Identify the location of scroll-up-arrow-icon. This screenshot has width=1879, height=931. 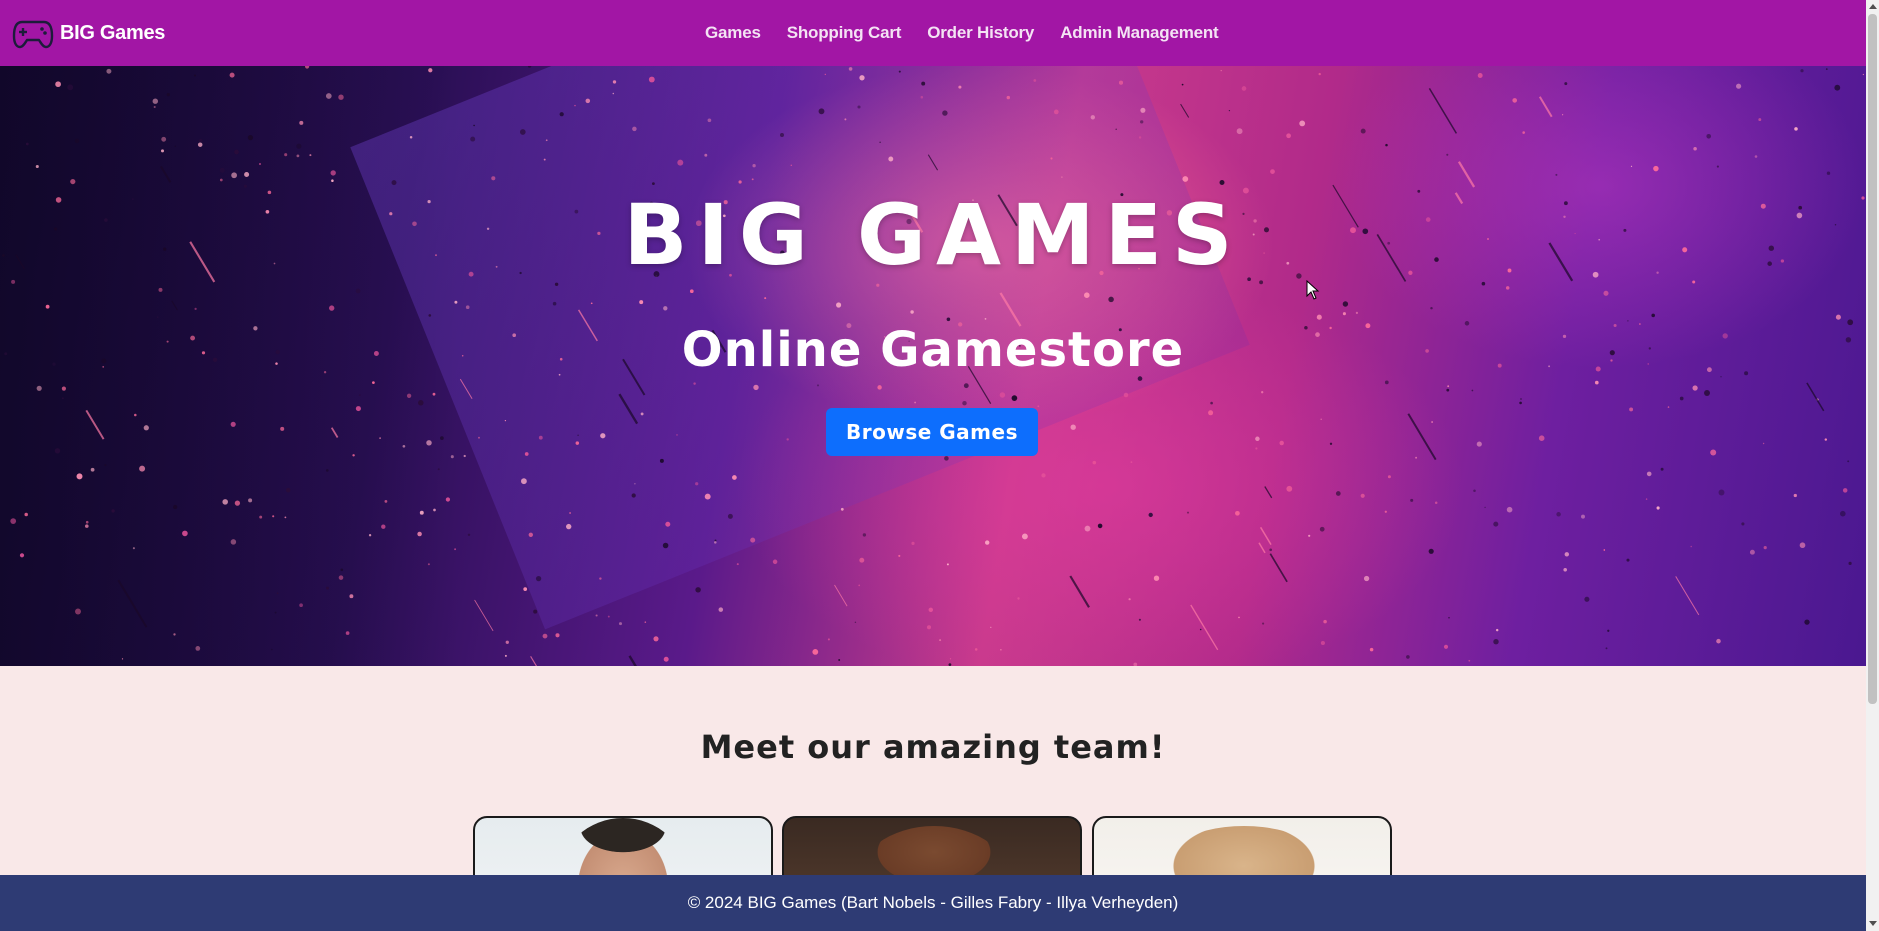
(1873, 6).